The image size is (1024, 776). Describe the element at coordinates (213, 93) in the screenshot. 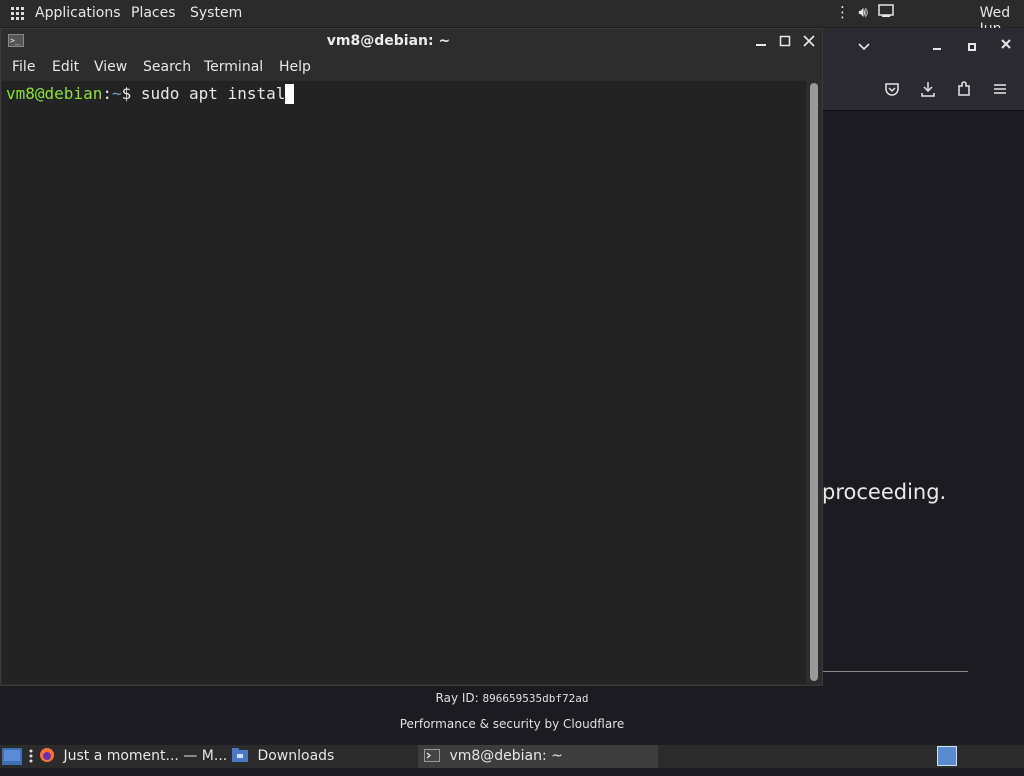

I see `typed-command: sudo apt instal` at that location.